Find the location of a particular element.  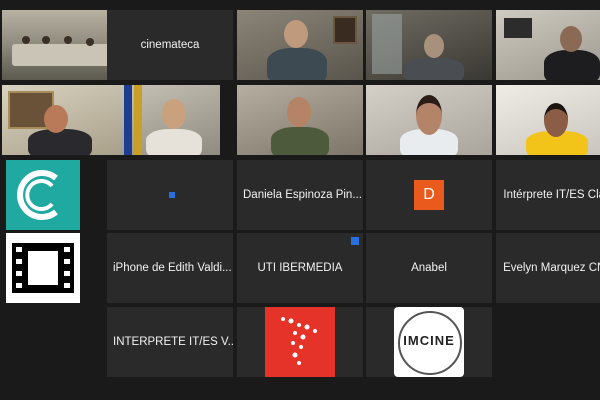

status-icon is located at coordinates (355, 241).